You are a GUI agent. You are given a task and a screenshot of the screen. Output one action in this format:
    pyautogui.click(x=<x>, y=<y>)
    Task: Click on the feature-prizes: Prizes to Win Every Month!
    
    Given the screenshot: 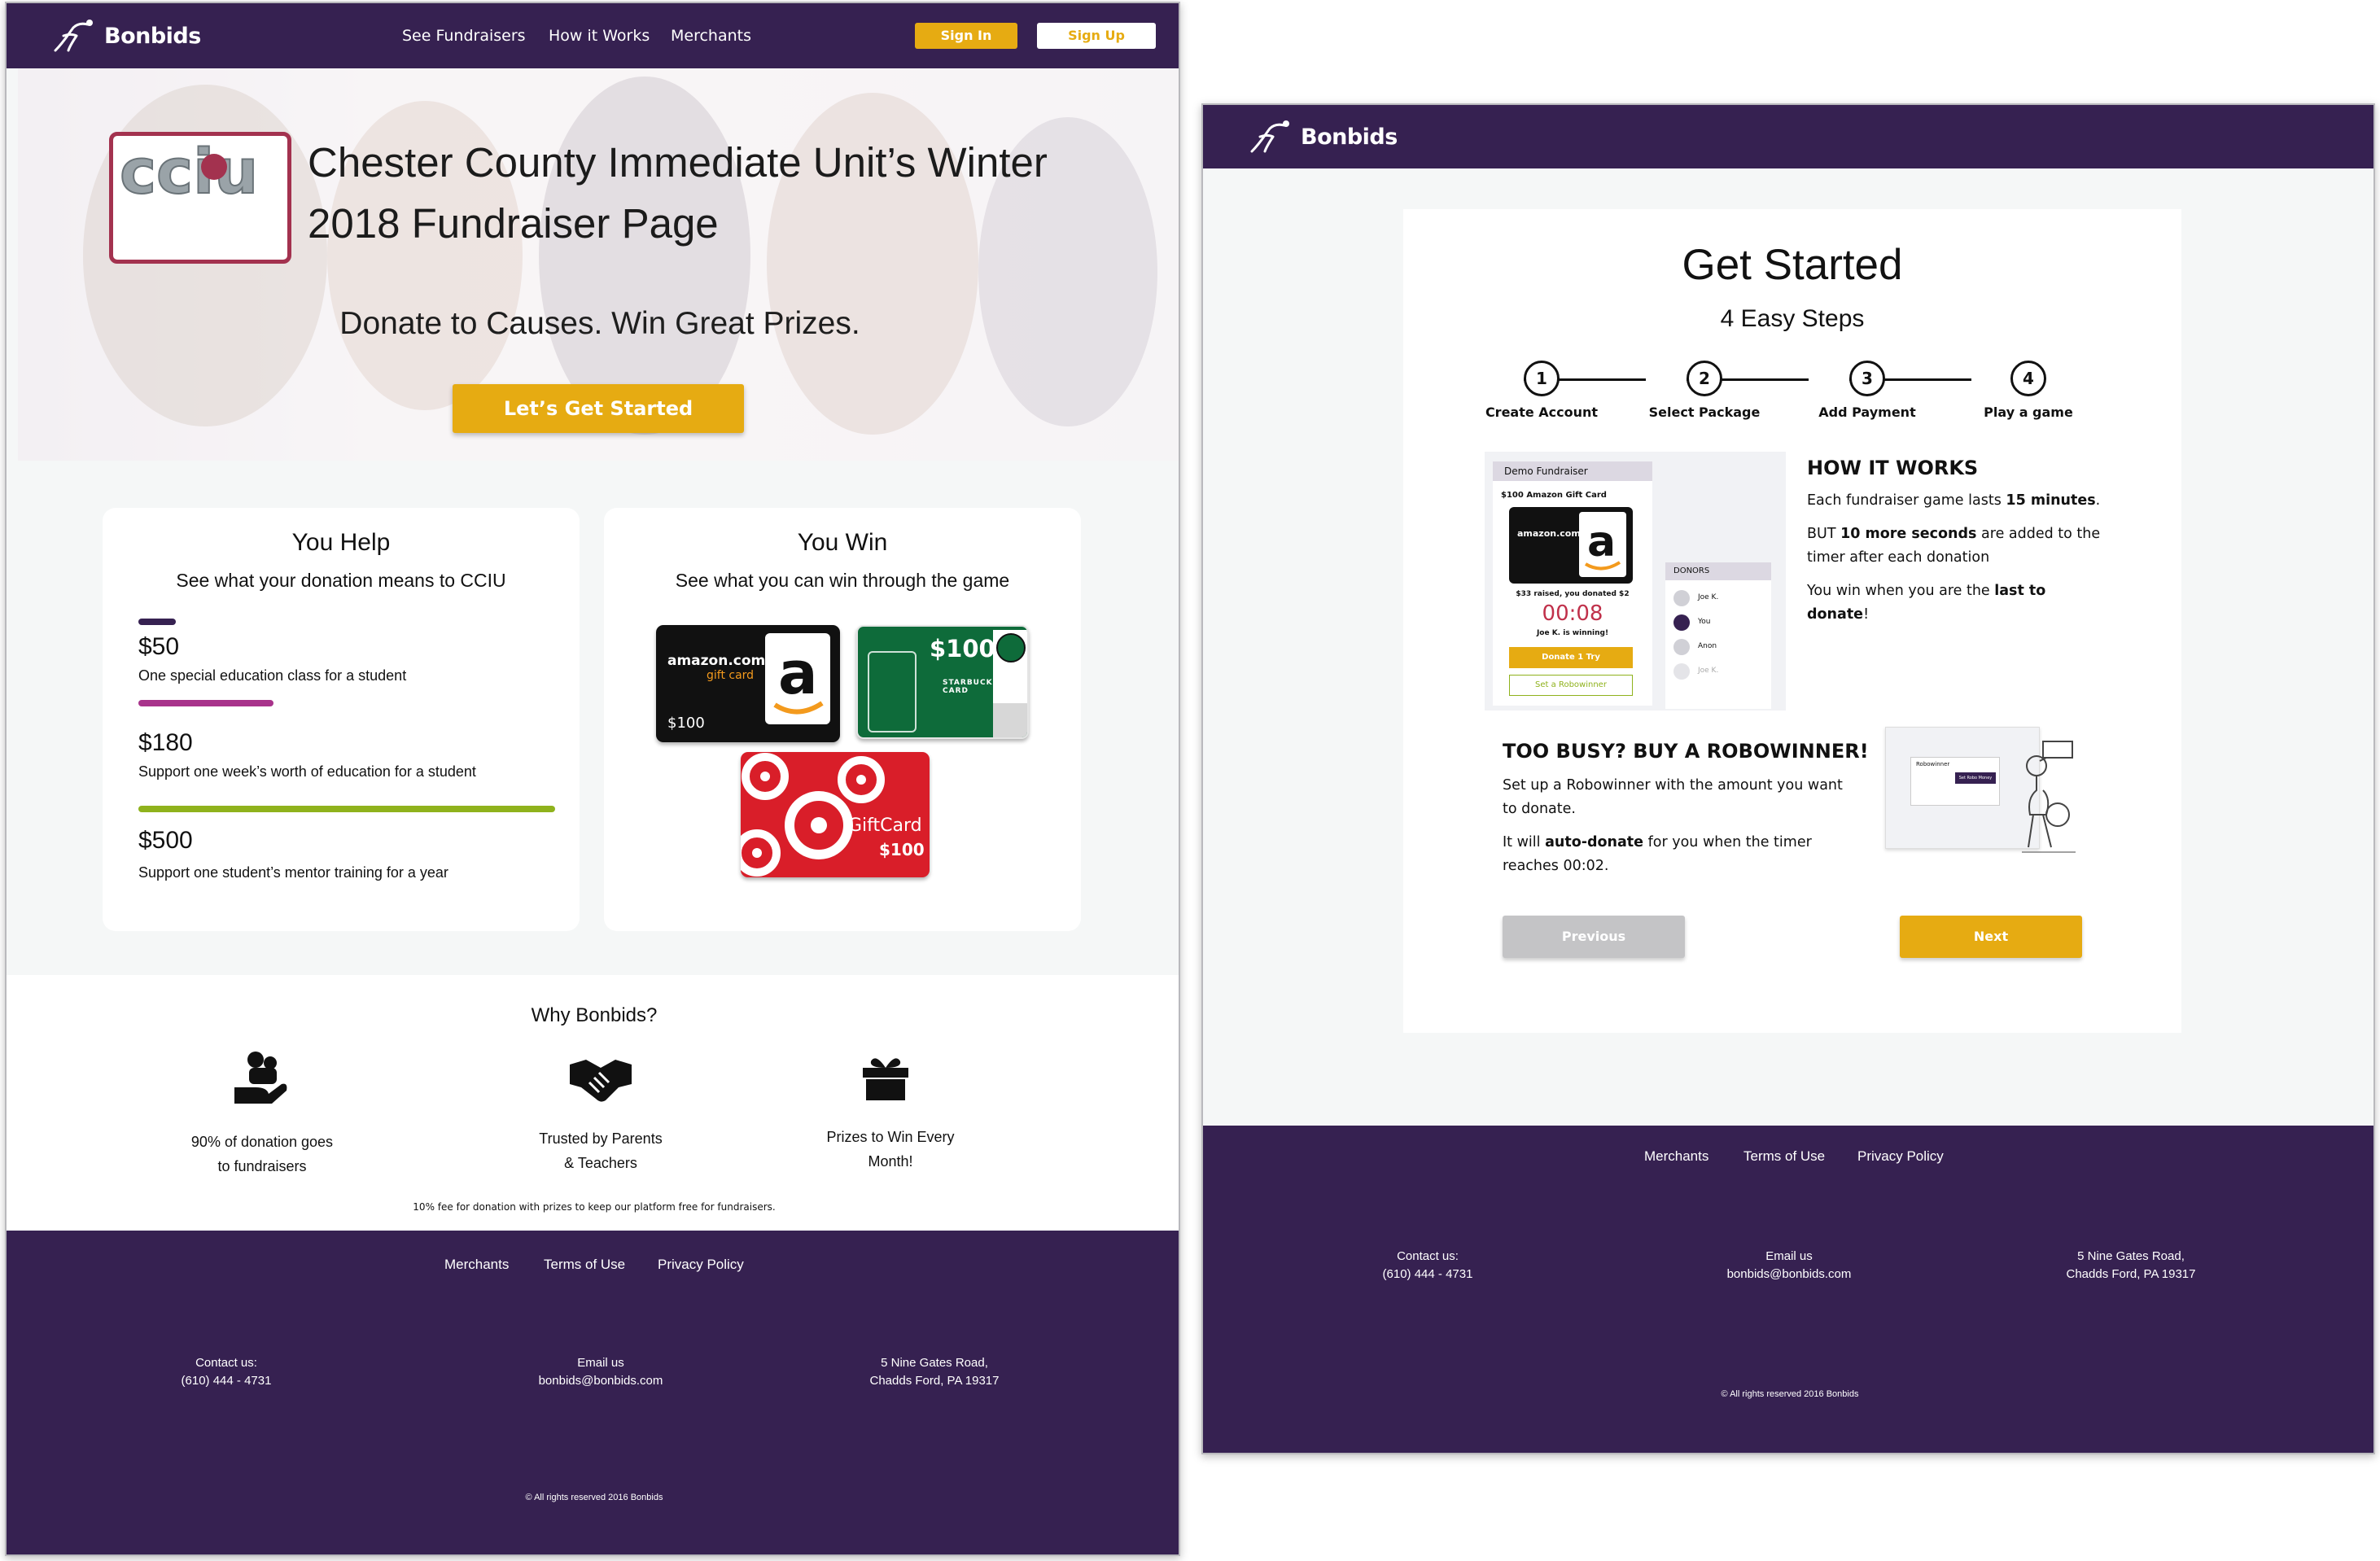 What is the action you would take?
    pyautogui.click(x=890, y=1149)
    